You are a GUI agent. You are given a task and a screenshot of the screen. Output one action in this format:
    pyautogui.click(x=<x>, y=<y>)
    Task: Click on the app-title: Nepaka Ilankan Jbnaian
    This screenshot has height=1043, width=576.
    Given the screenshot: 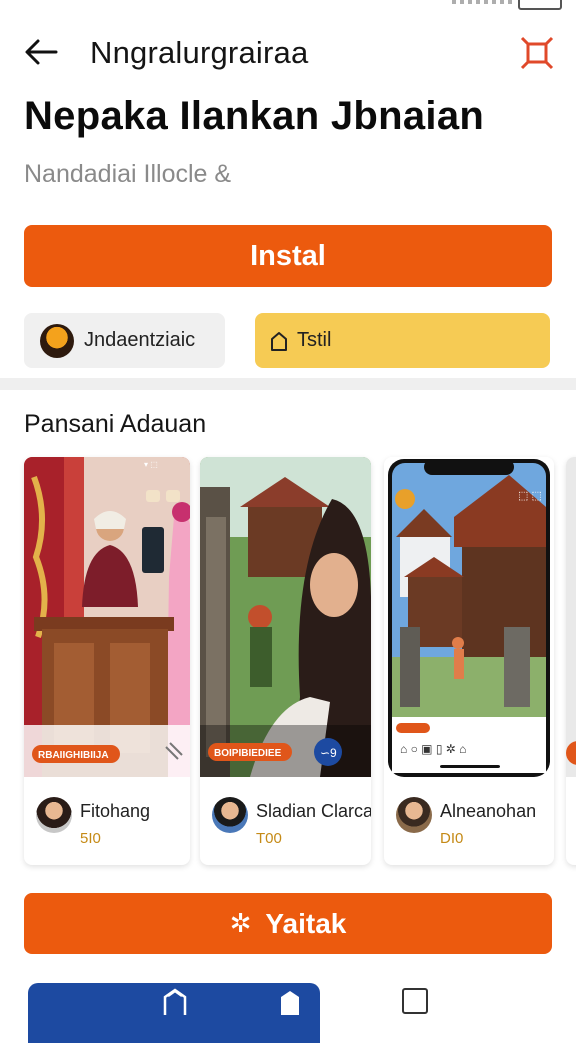 What is the action you would take?
    pyautogui.click(x=254, y=116)
    